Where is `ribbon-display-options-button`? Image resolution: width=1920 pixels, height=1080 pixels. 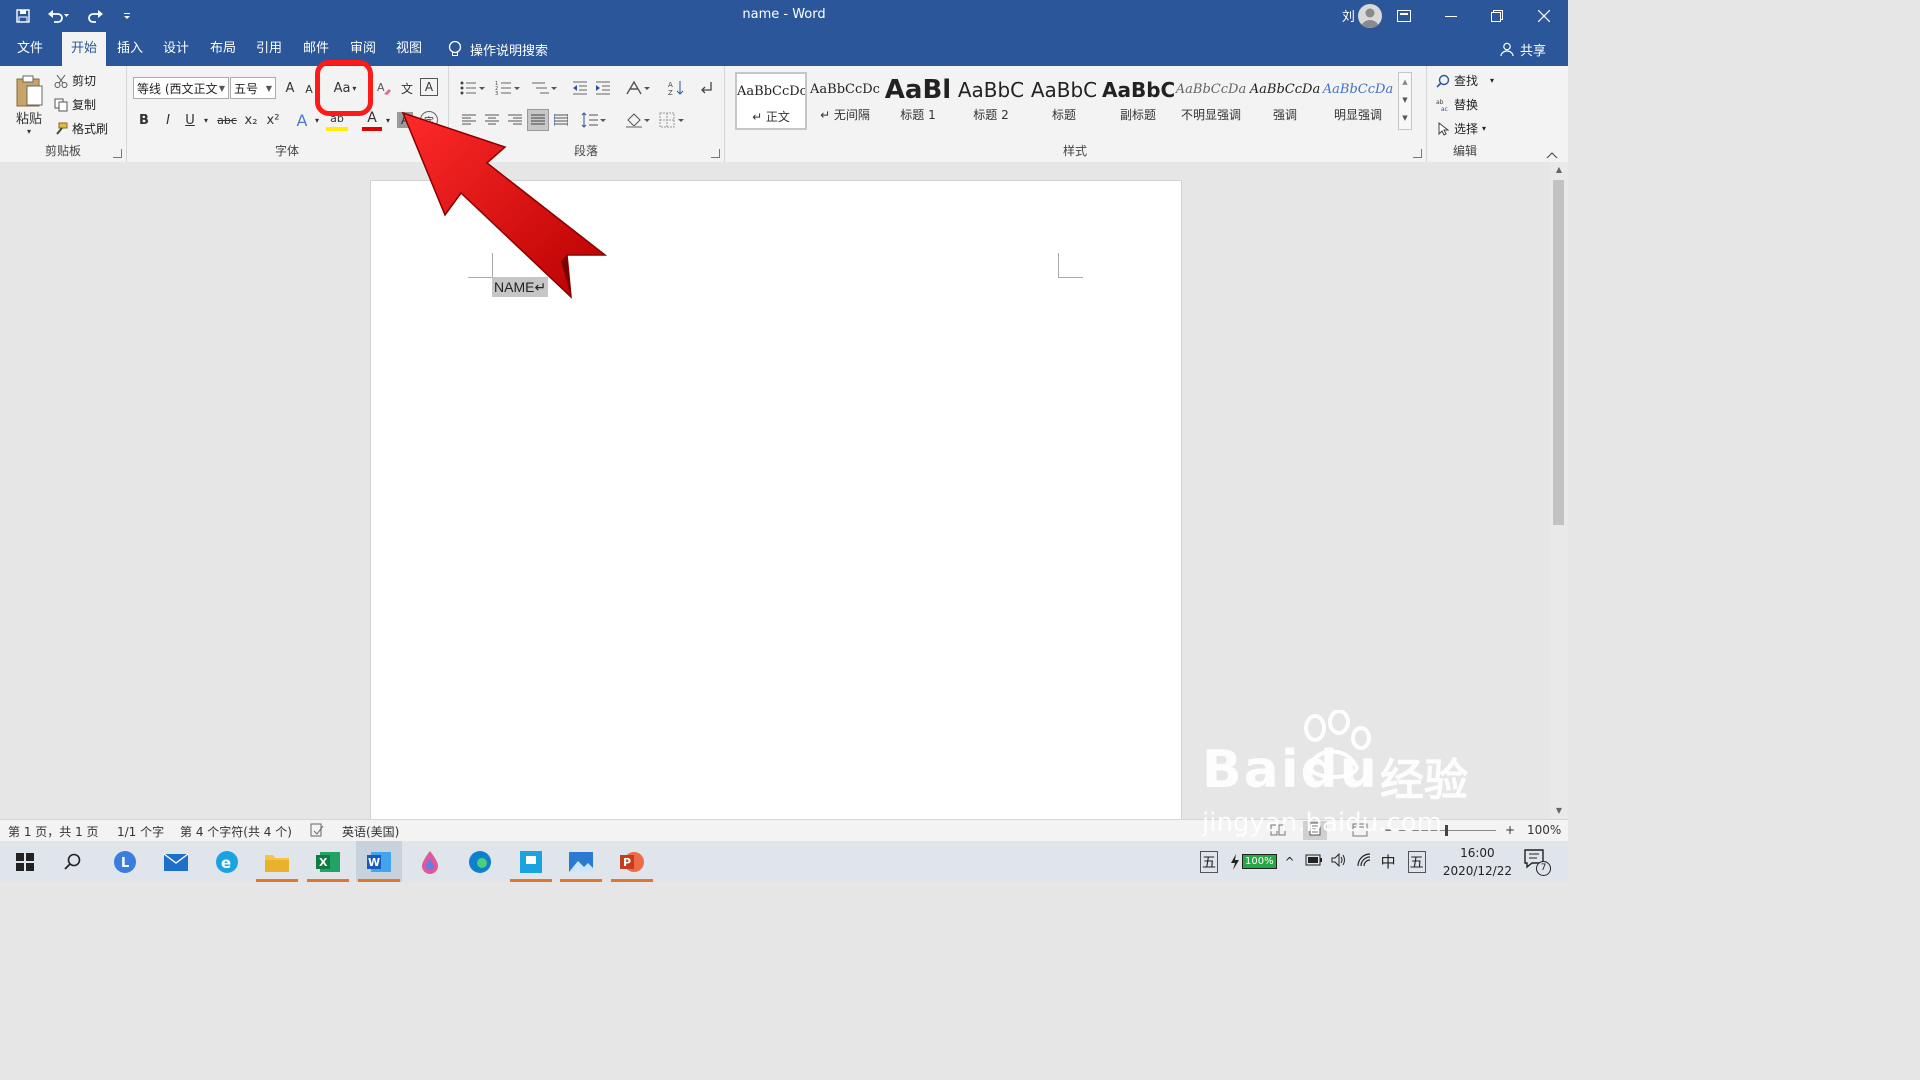
ribbon-display-options-button is located at coordinates (1404, 16).